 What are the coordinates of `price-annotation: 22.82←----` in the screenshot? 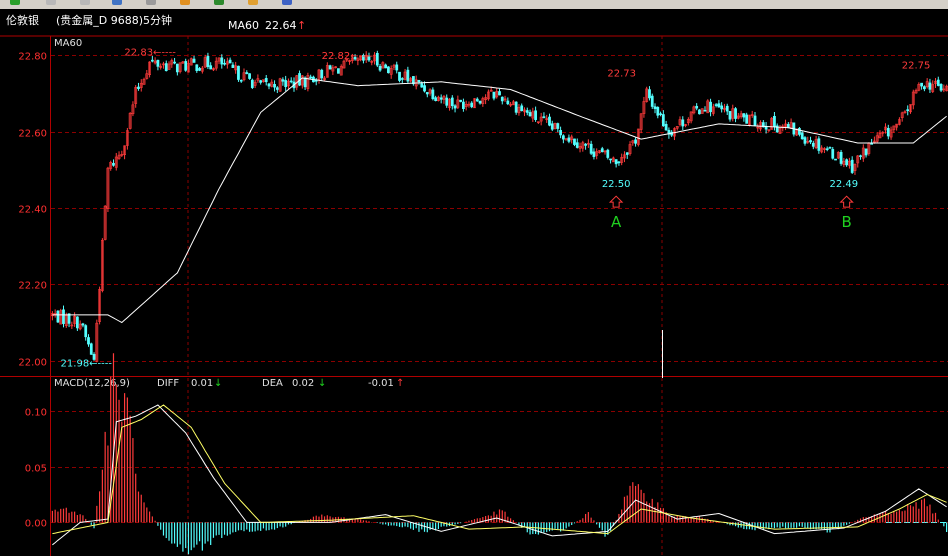 It's located at (348, 56).